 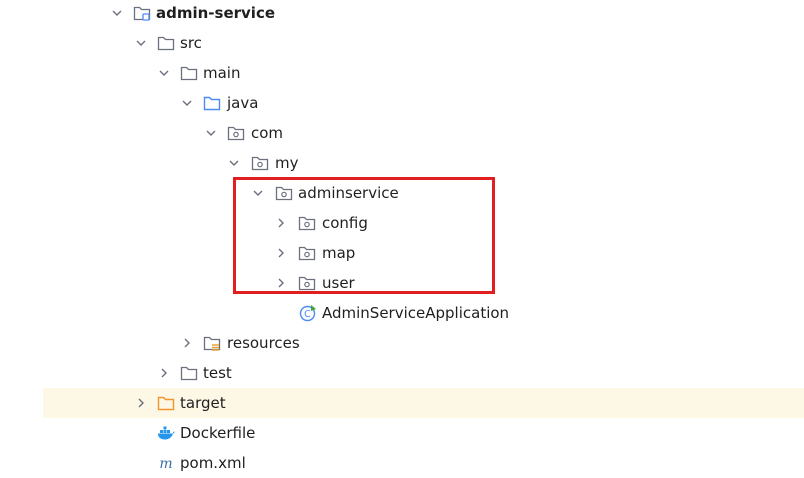 What do you see at coordinates (423, 403) in the screenshot?
I see `tree-node-target: target` at bounding box center [423, 403].